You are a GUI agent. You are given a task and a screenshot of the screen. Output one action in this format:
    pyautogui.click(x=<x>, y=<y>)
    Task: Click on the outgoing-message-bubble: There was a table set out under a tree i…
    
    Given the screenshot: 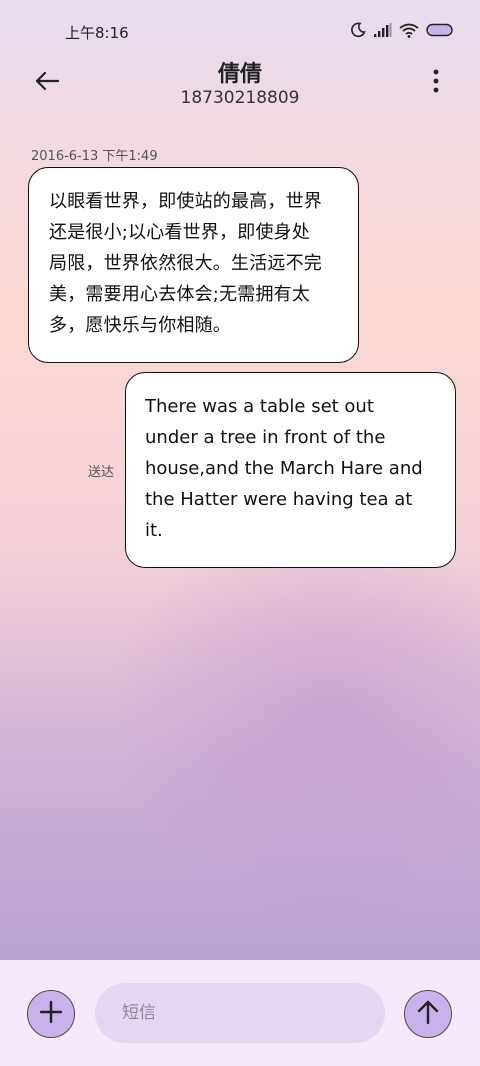 What is the action you would take?
    pyautogui.click(x=290, y=470)
    